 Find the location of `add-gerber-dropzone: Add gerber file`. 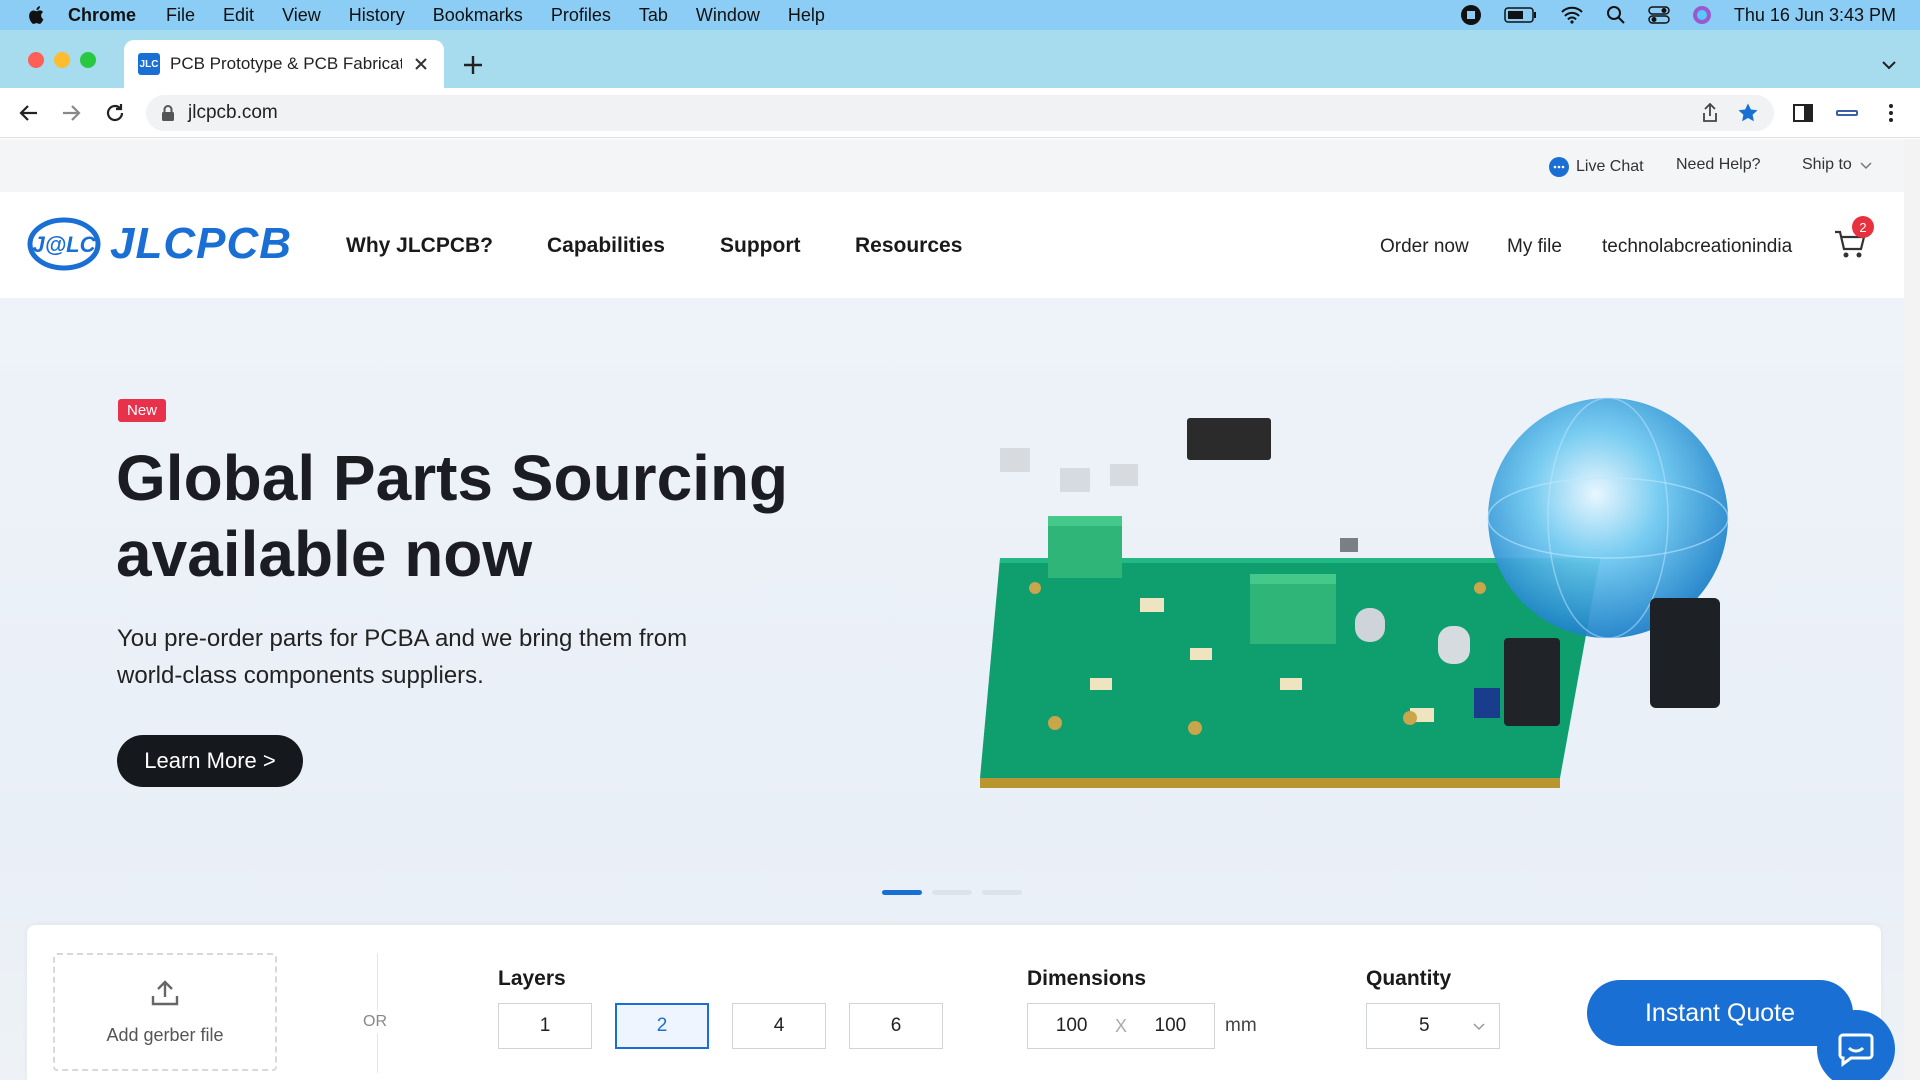

add-gerber-dropzone: Add gerber file is located at coordinates (165, 1012).